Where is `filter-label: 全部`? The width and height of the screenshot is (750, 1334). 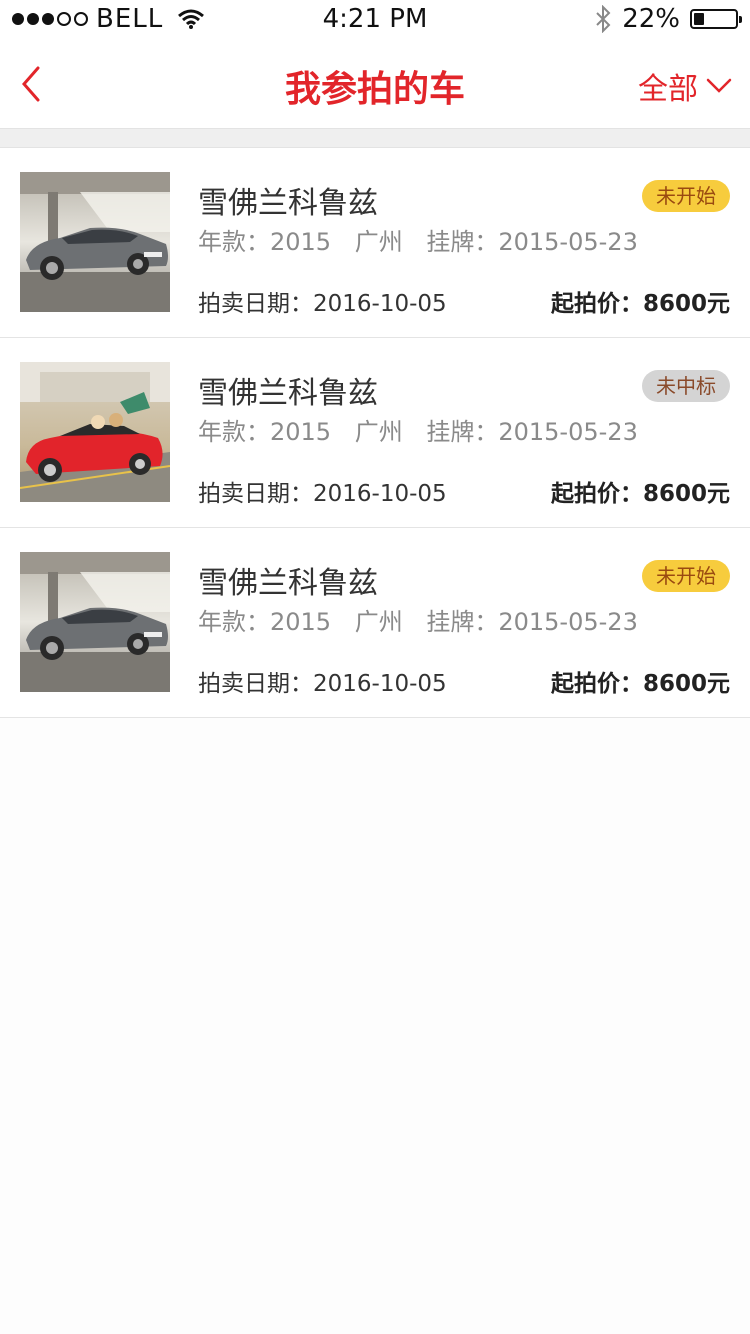
filter-label: 全部 is located at coordinates (668, 89).